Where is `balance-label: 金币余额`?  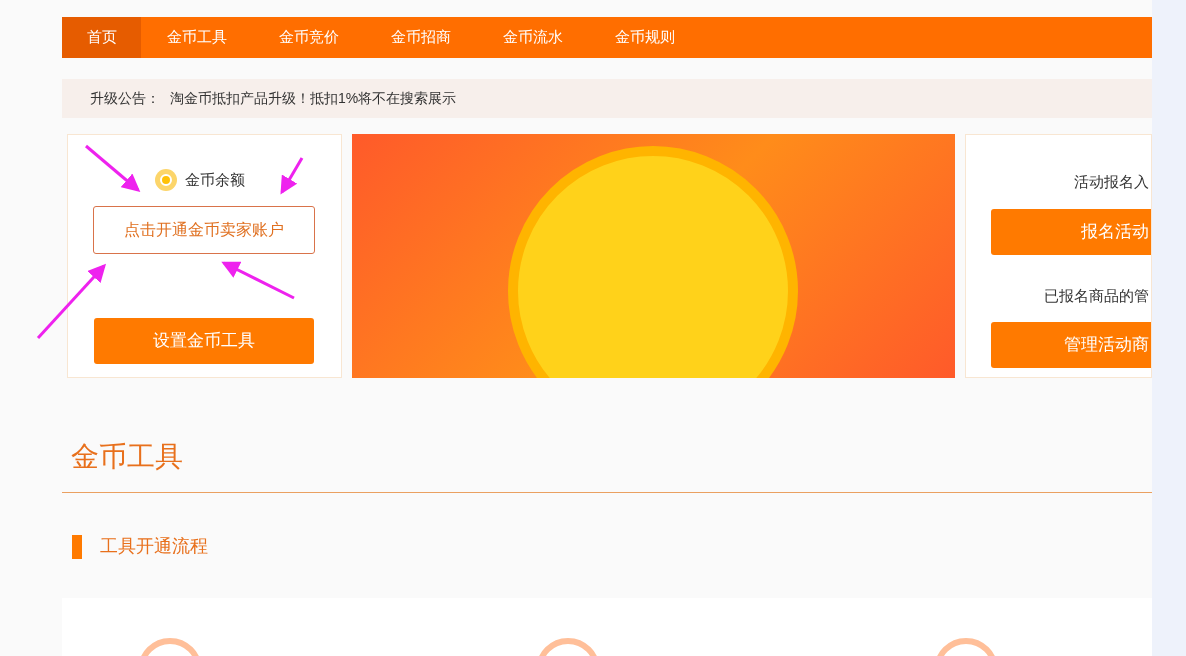 balance-label: 金币余额 is located at coordinates (215, 180).